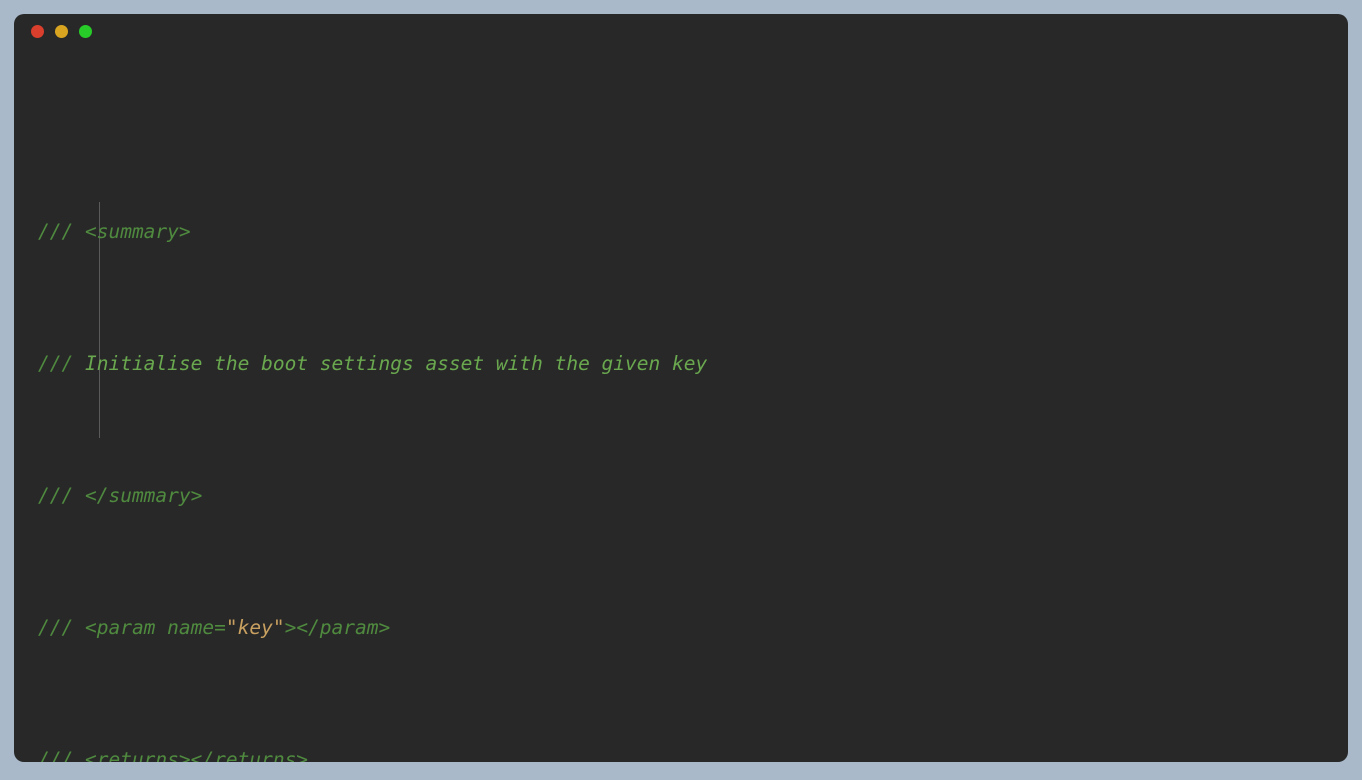 Image resolution: width=1362 pixels, height=780 pixels. What do you see at coordinates (143, 495) in the screenshot?
I see `xml-tag-summary-close: </summary>` at bounding box center [143, 495].